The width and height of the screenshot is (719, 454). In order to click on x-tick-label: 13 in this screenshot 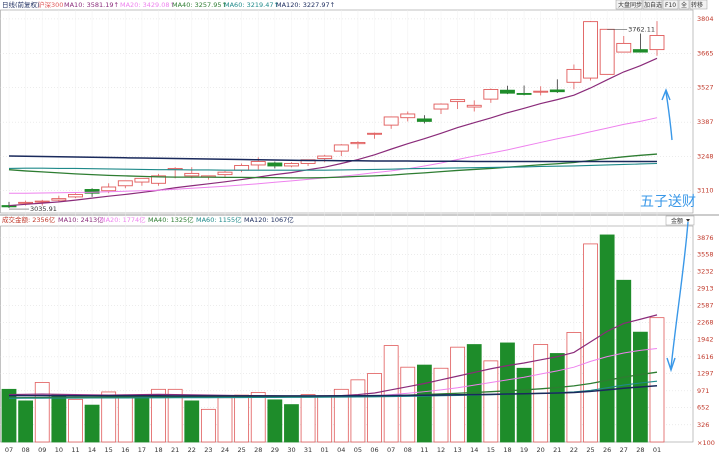, I will do `click(457, 450)`.